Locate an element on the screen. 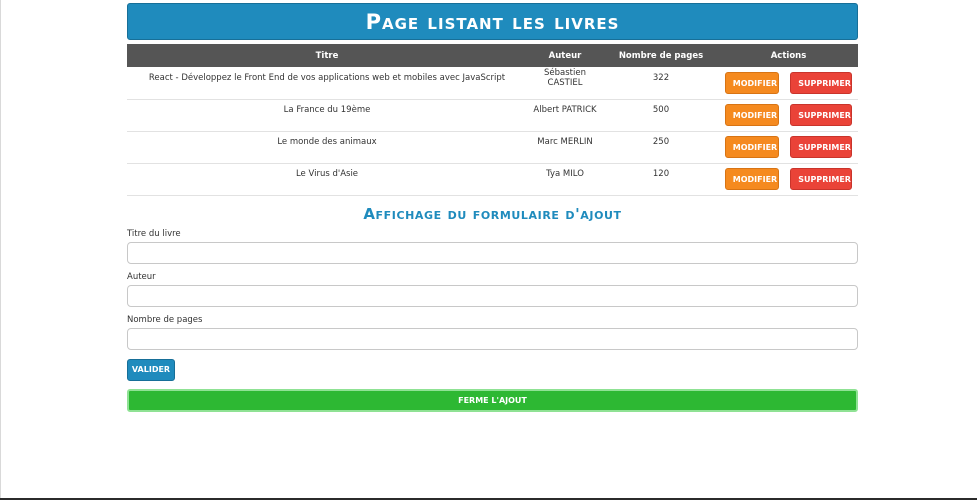  book-pages-cell: 120 is located at coordinates (661, 179).